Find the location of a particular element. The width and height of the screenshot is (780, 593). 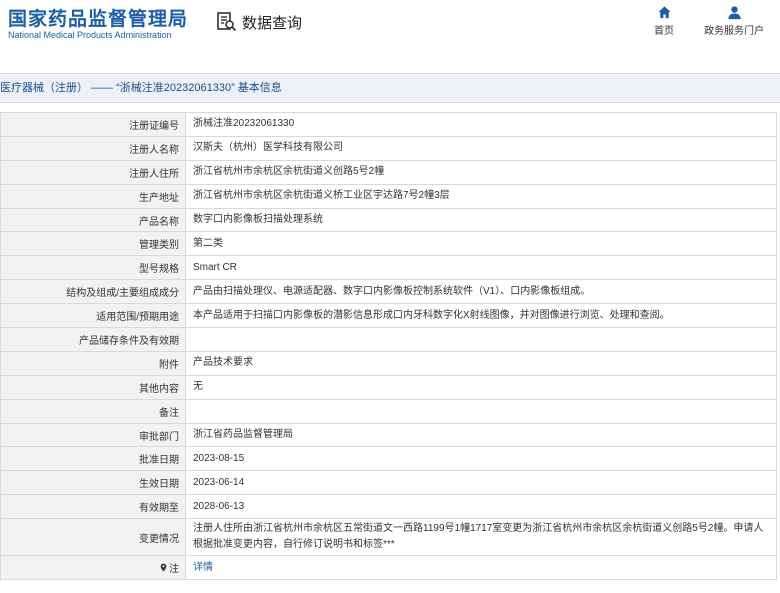

row-label: 审批部门 is located at coordinates (93, 435).